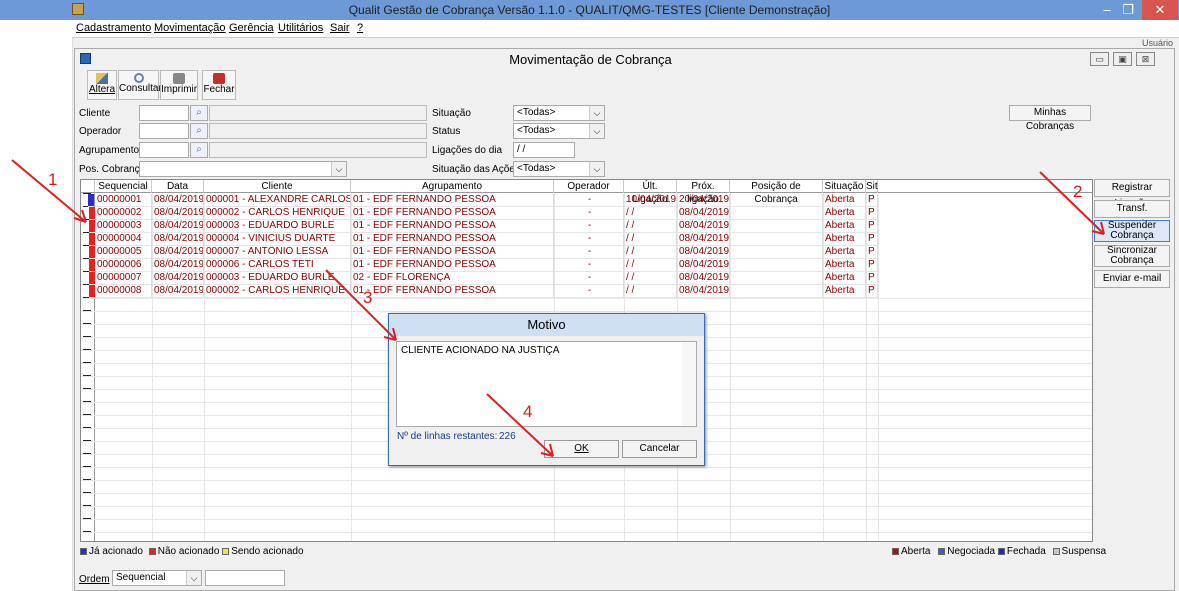 This screenshot has width=1179, height=591. Describe the element at coordinates (1078, 191) in the screenshot. I see `annotation-2: 2` at that location.